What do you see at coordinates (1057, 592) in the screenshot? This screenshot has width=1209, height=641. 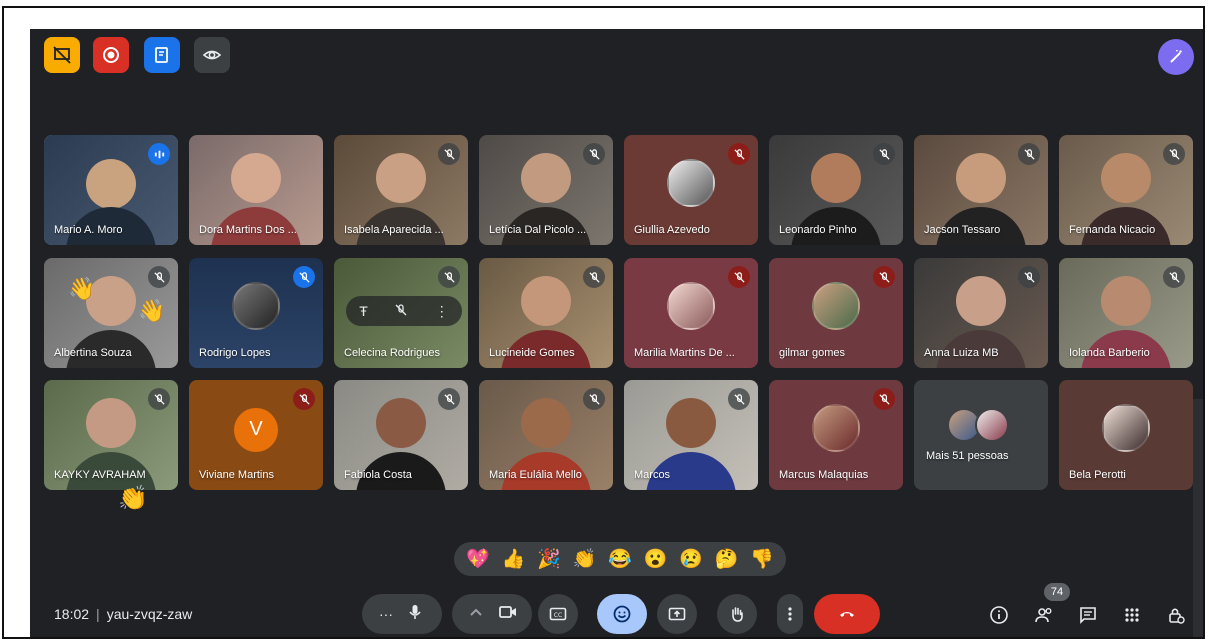 I see `people-count-badge: 74` at bounding box center [1057, 592].